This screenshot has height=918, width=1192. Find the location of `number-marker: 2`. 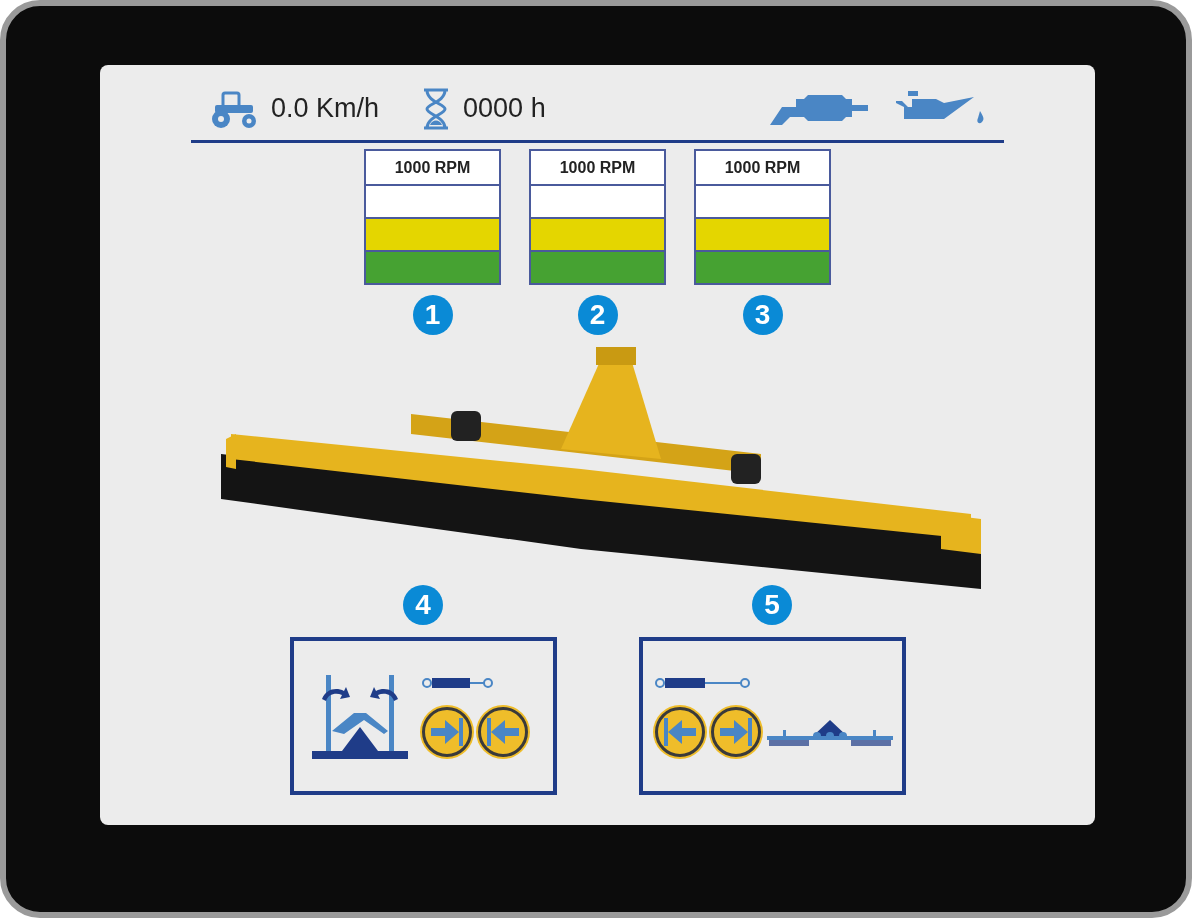

number-marker: 2 is located at coordinates (597, 315).